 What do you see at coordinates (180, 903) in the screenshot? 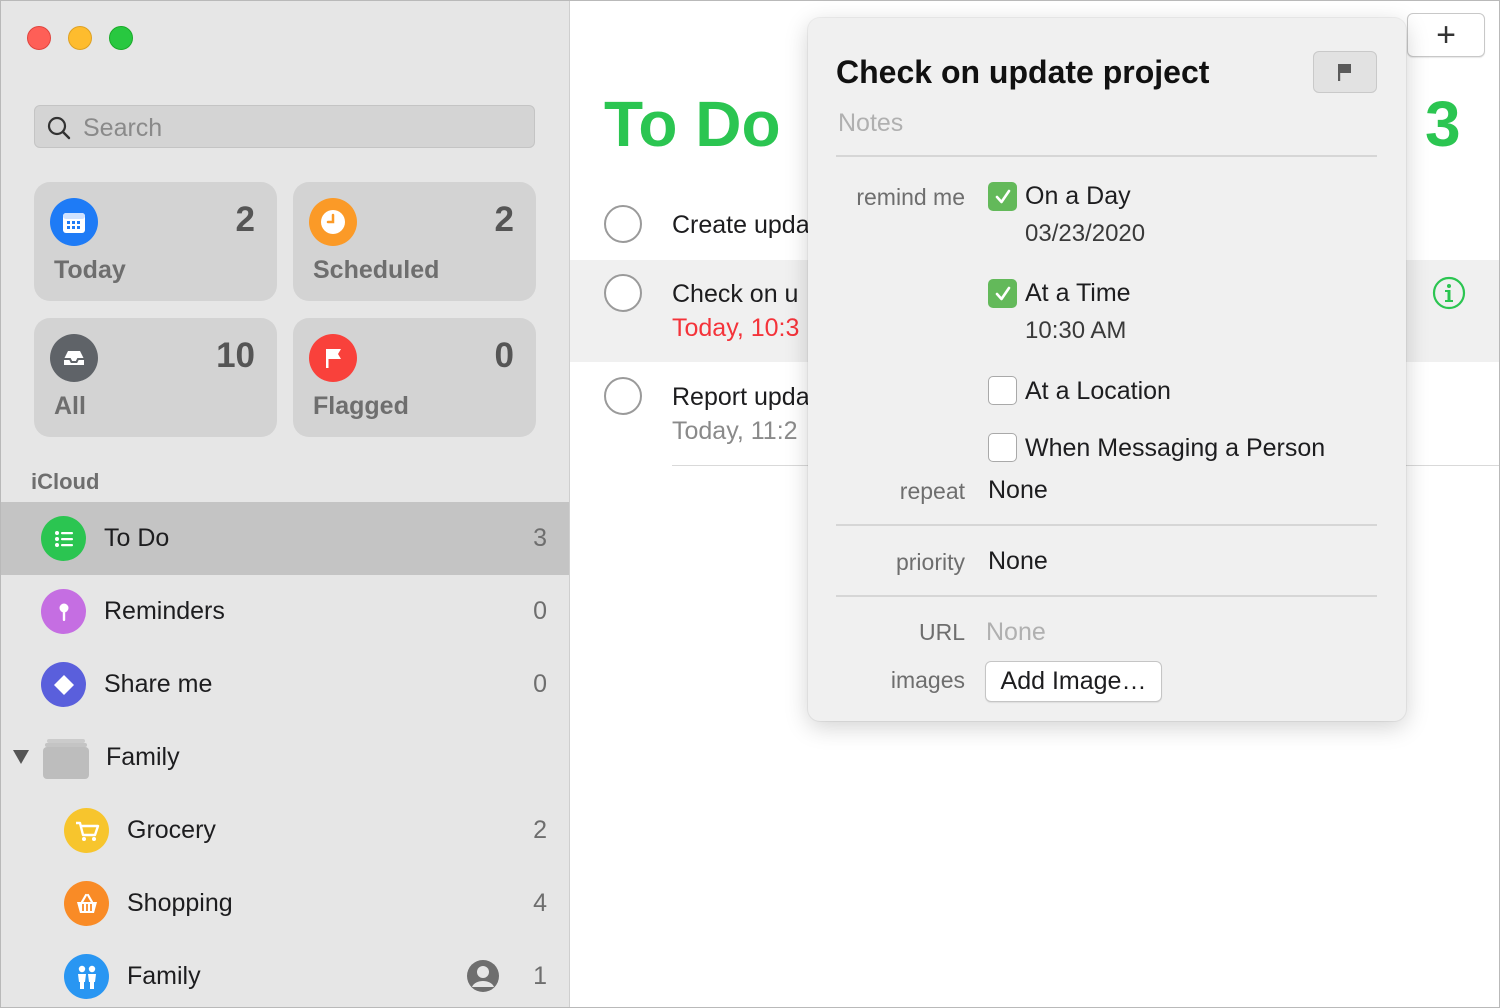
I see `sidebar-item-label: Shopping` at bounding box center [180, 903].